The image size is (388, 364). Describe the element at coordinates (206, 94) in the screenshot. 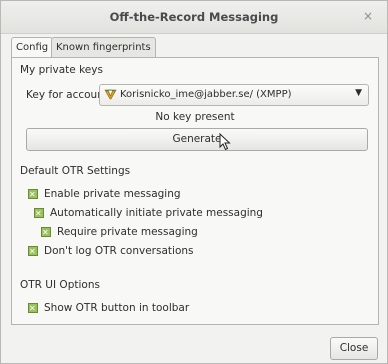

I see `account-select-value: Korisnicko_ime@jabber.se/ (XMPP)` at that location.